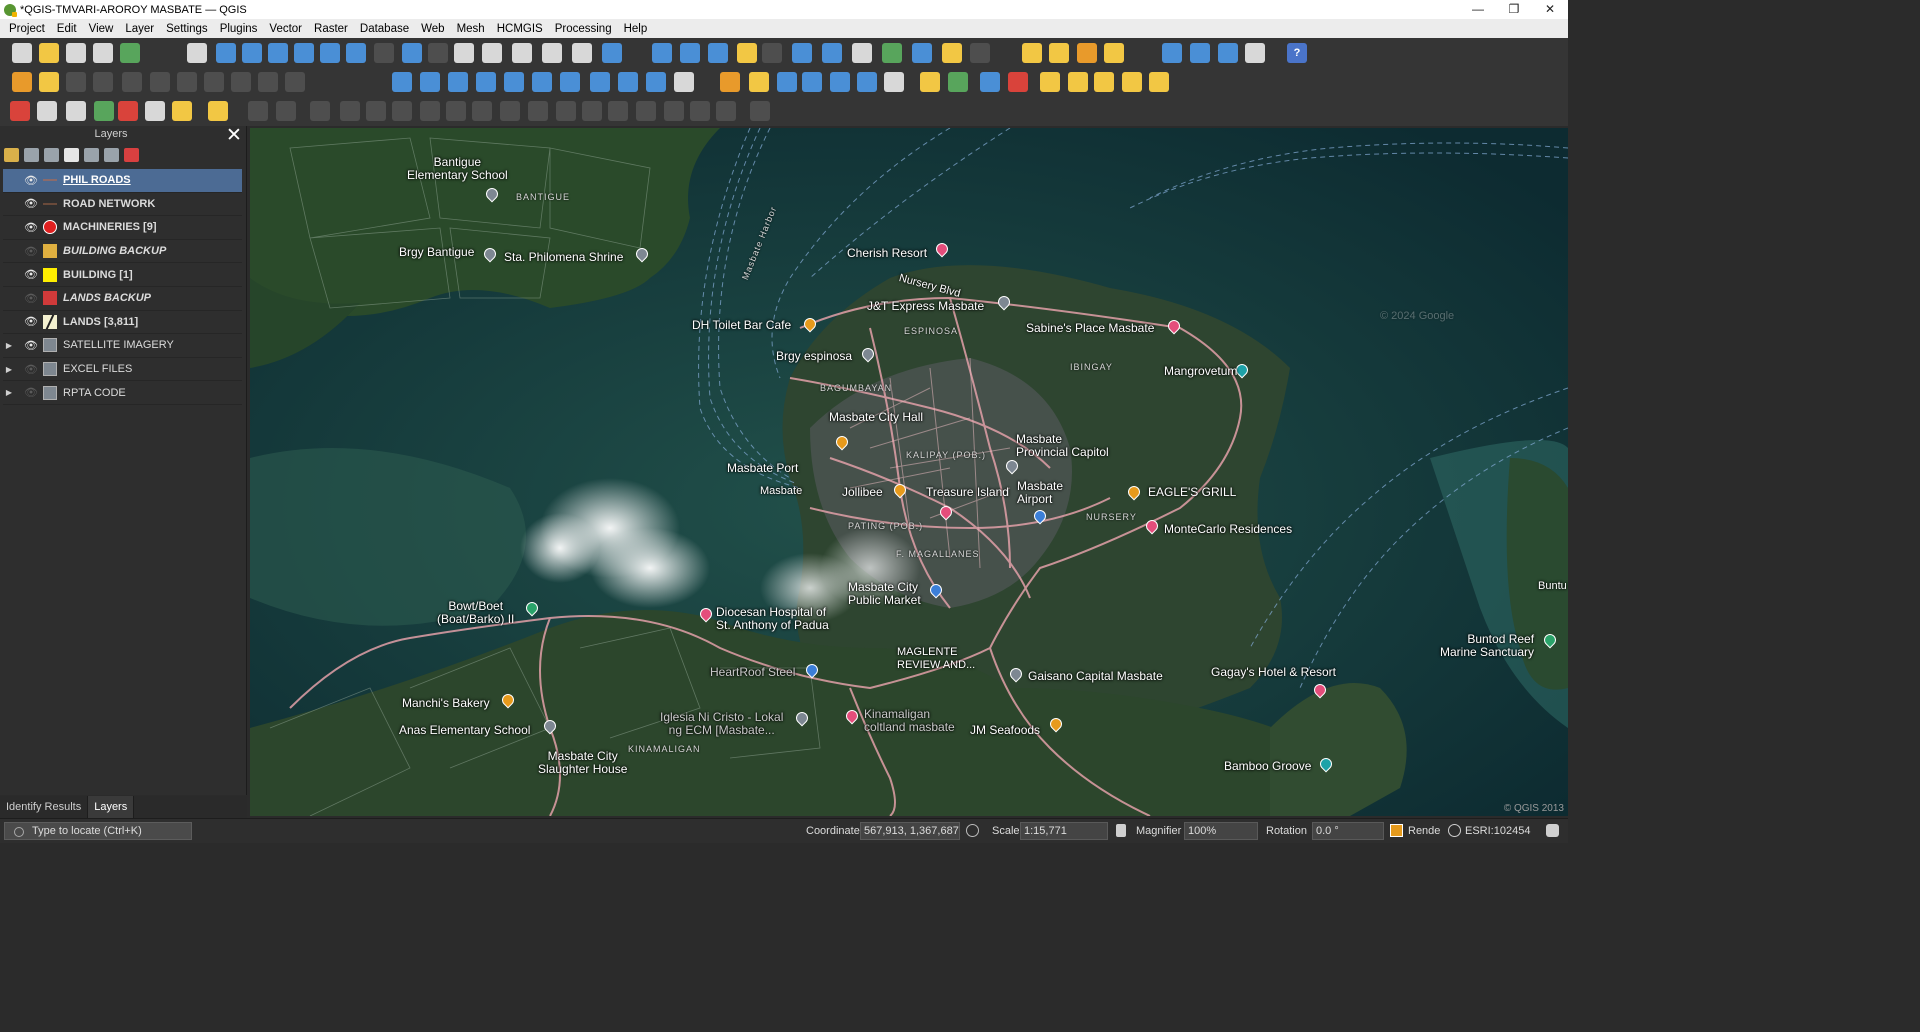  What do you see at coordinates (31, 155) in the screenshot?
I see `add-group-icon` at bounding box center [31, 155].